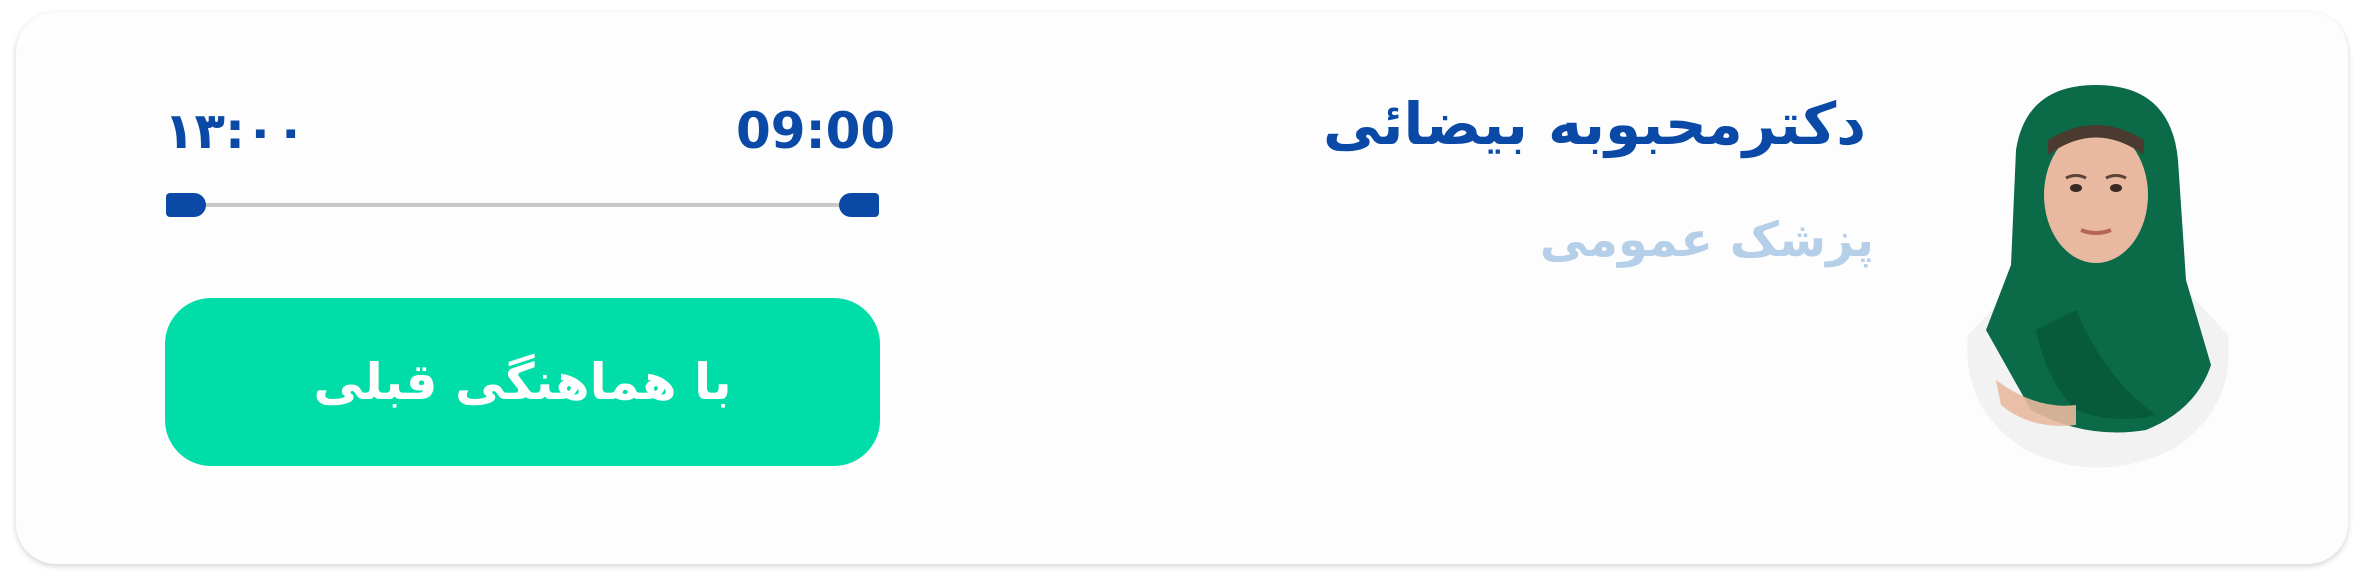  I want to click on time-range-track, so click(522, 205).